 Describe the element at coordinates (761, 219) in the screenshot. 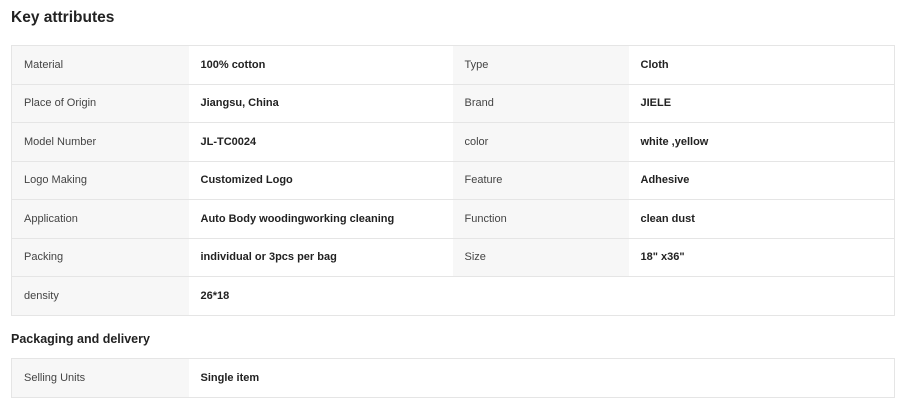

I see `attribute-value: clean dust` at that location.